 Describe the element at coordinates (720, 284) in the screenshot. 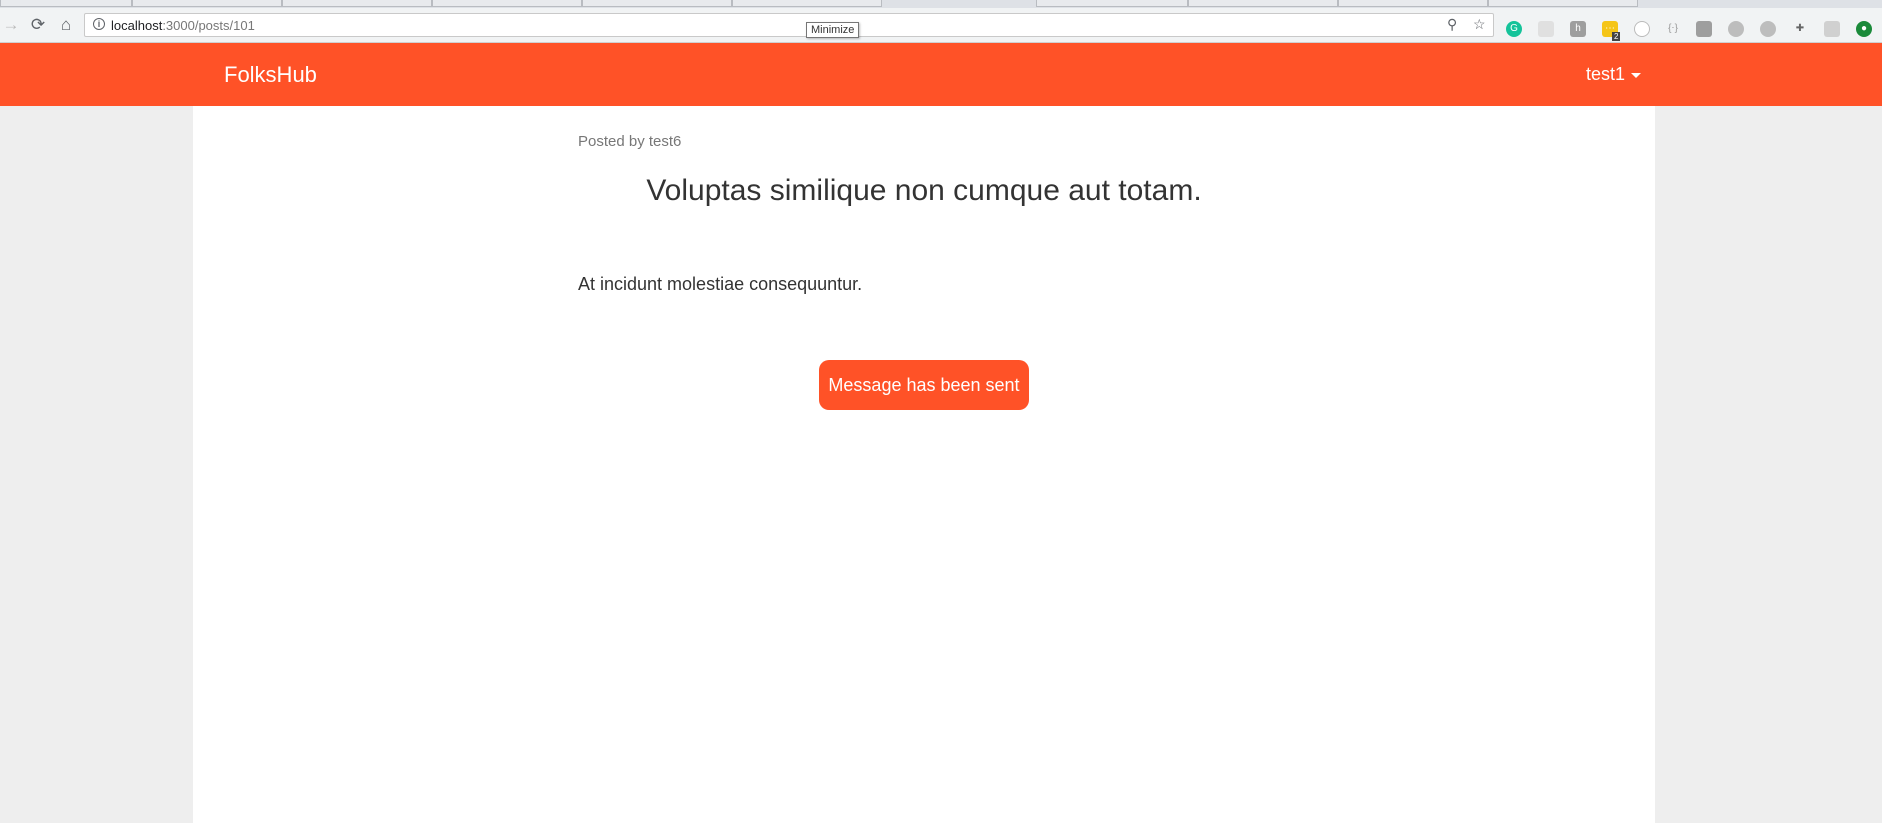

I see `post-body: At incidunt molestiae consequuntur.` at that location.